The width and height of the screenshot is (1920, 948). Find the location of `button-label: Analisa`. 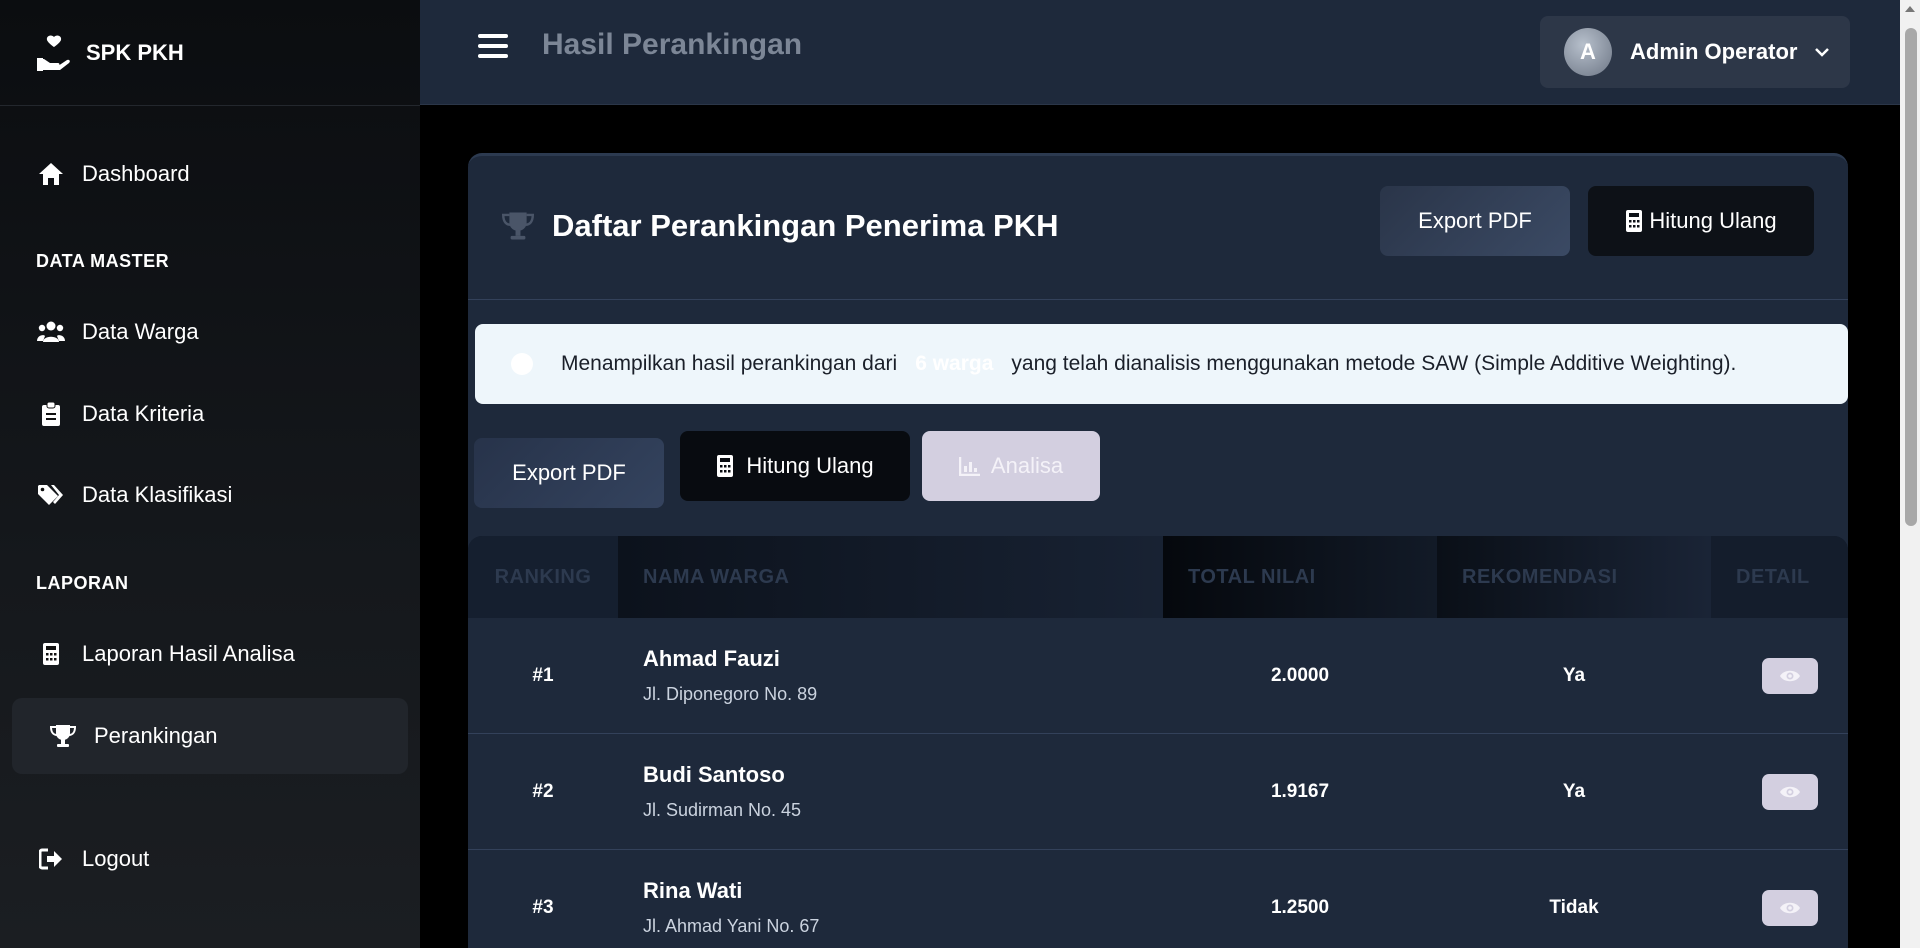

button-label: Analisa is located at coordinates (1027, 465).